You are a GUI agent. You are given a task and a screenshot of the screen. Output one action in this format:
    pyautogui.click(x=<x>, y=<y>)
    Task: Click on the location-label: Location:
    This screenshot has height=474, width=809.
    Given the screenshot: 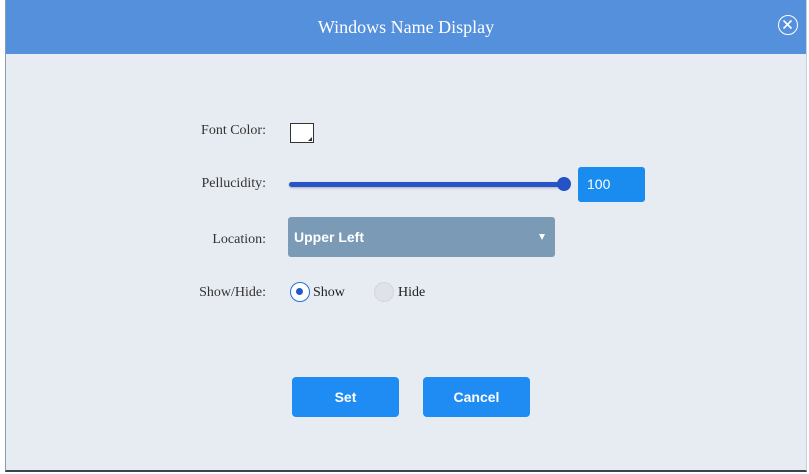 What is the action you would take?
    pyautogui.click(x=239, y=239)
    